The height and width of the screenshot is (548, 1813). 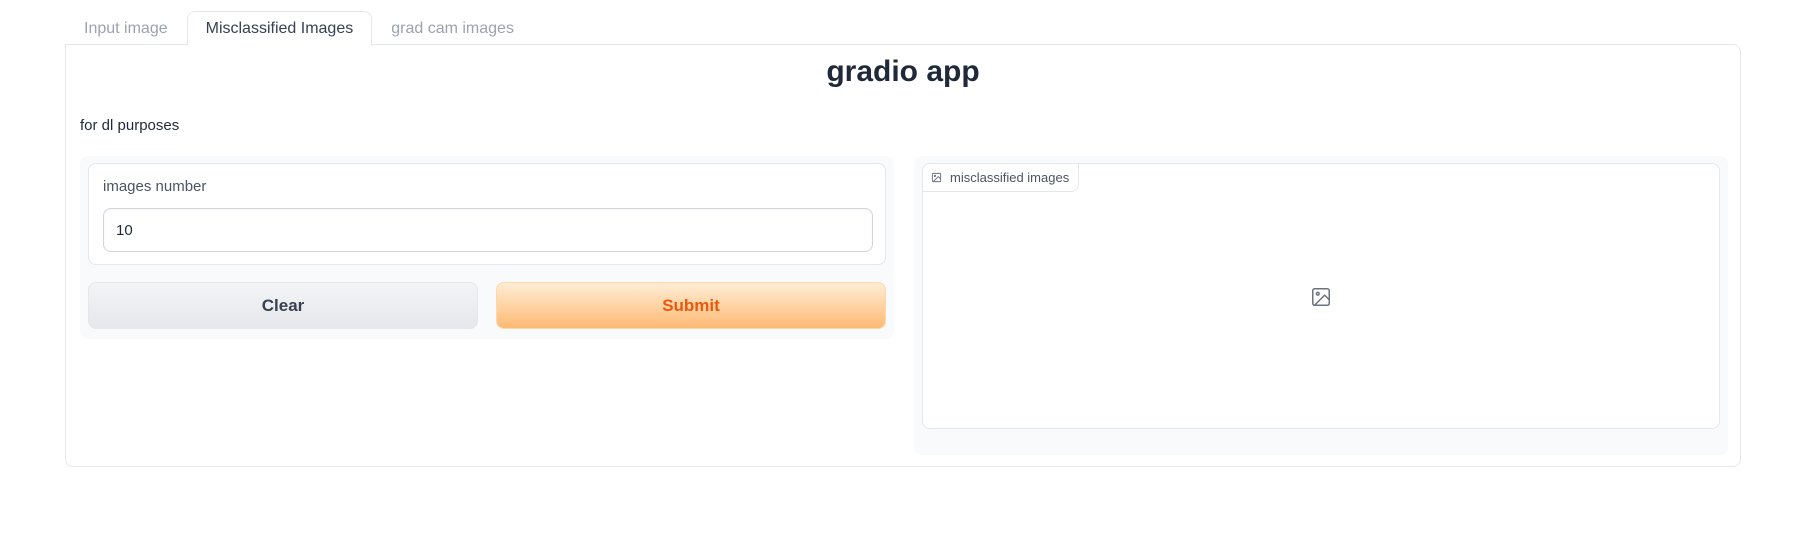 I want to click on page-description: for dl purposes, so click(x=130, y=125).